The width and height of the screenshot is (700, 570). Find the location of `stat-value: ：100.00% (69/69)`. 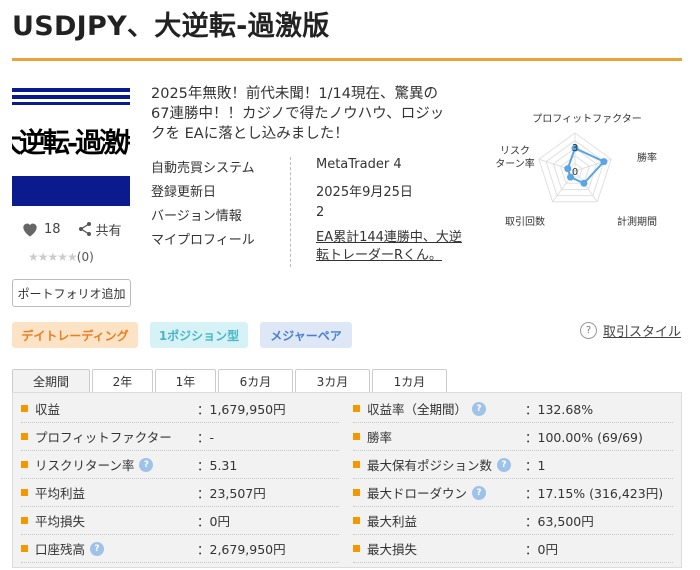

stat-value: ：100.00% (69/69) is located at coordinates (584, 437).